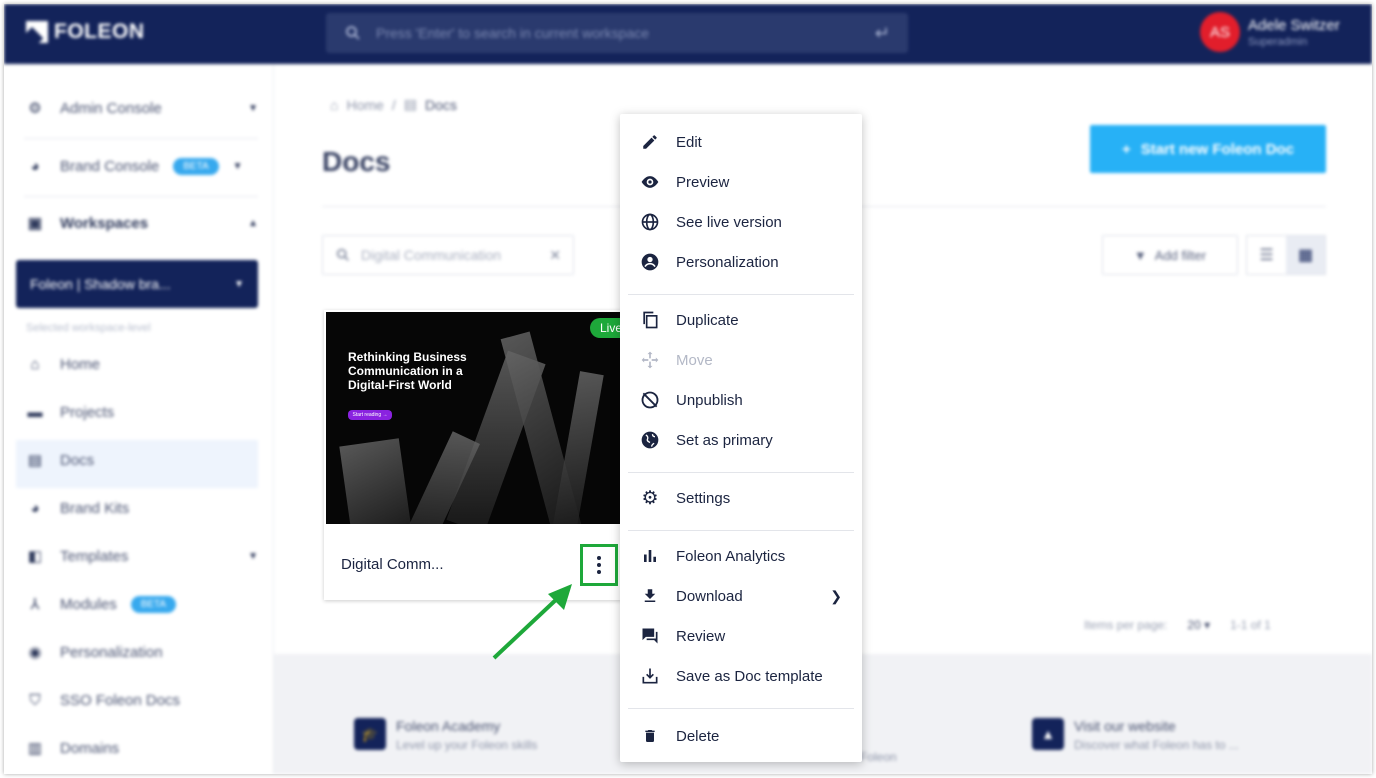 Image resolution: width=1376 pixels, height=778 pixels. I want to click on start-new-doc-button: + Start new Foleon Doc, so click(1208, 149).